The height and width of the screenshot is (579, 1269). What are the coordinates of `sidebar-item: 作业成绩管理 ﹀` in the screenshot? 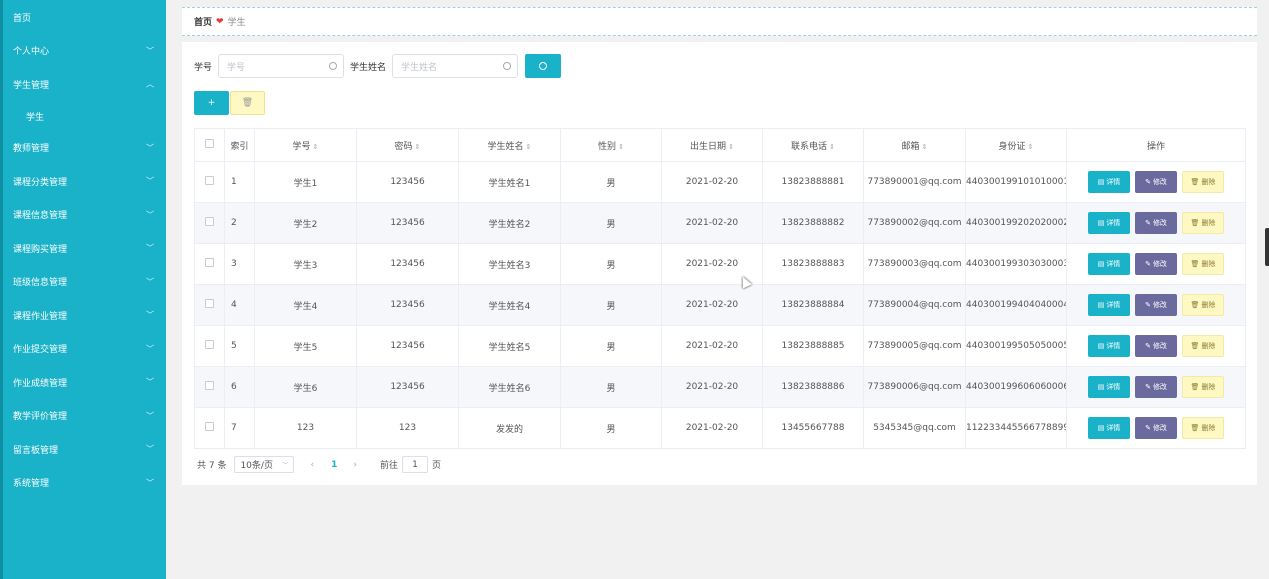 It's located at (84, 383).